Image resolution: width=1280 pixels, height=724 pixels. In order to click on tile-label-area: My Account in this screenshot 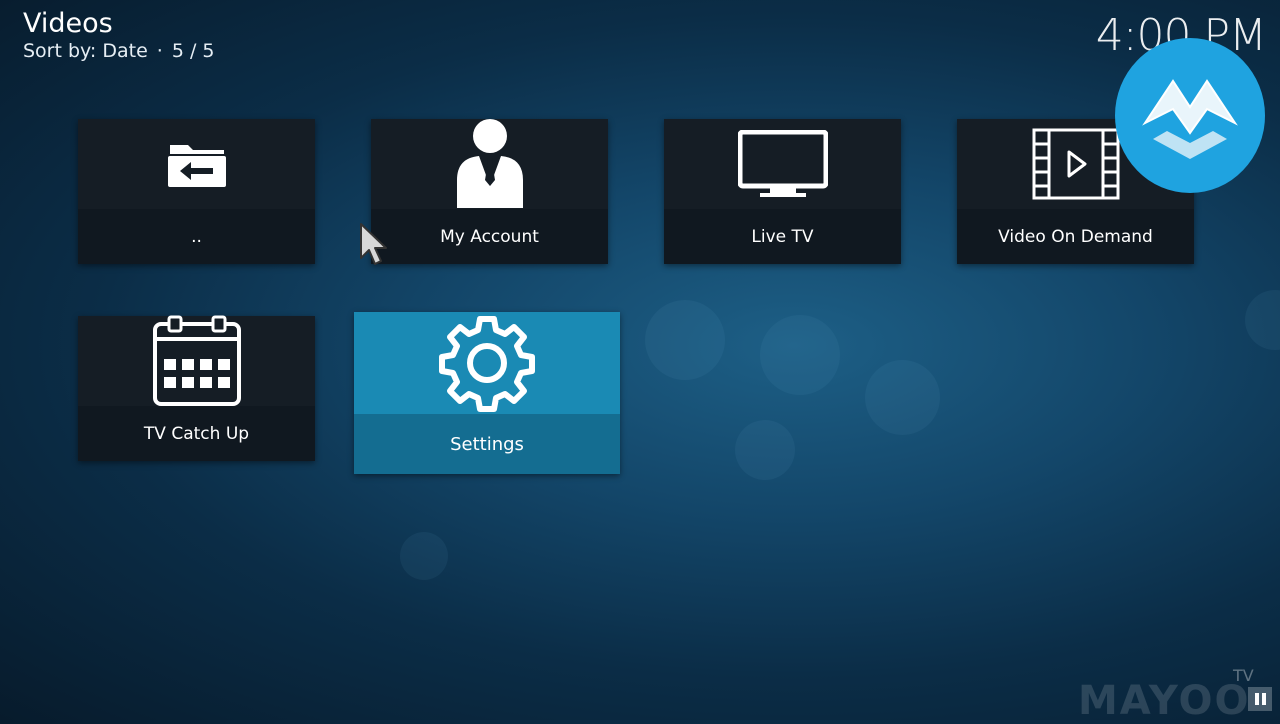, I will do `click(489, 236)`.